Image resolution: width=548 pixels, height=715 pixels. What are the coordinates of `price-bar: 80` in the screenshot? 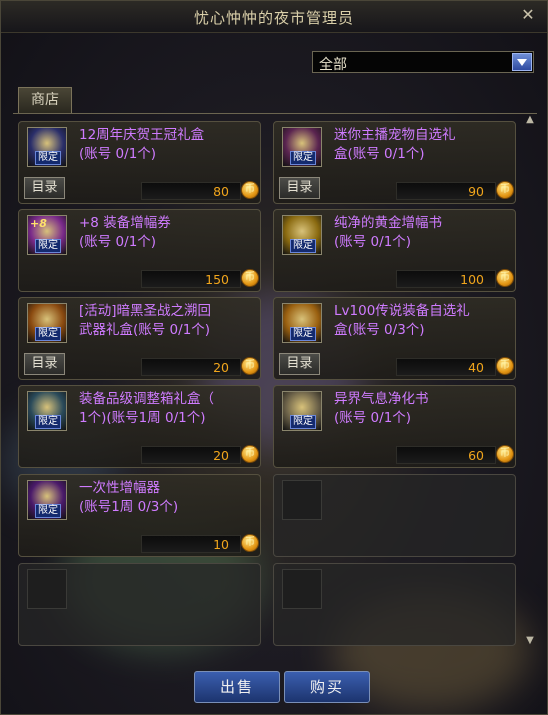 It's located at (191, 191).